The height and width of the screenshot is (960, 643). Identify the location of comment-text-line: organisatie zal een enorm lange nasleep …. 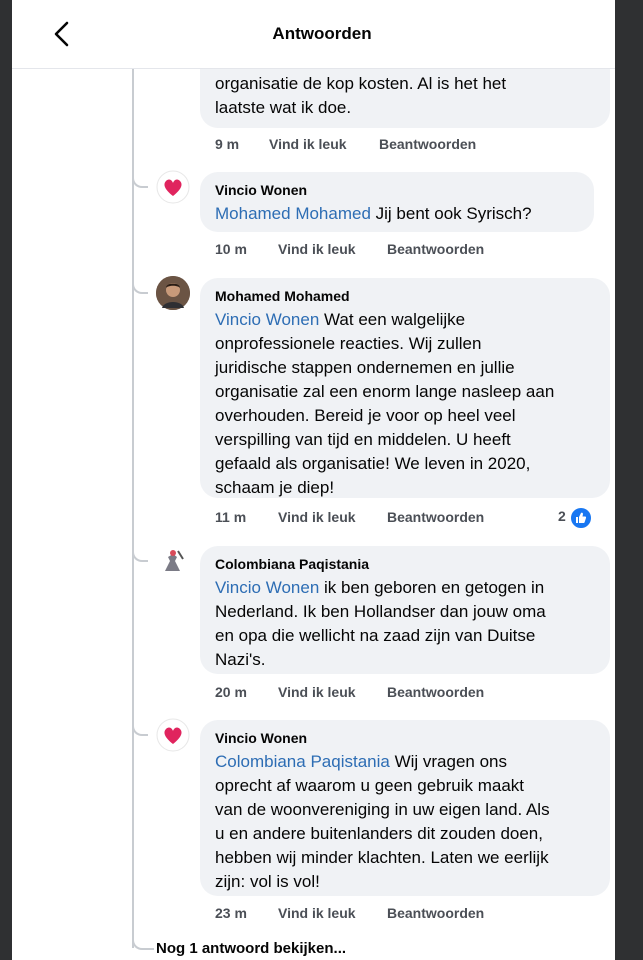
(385, 391).